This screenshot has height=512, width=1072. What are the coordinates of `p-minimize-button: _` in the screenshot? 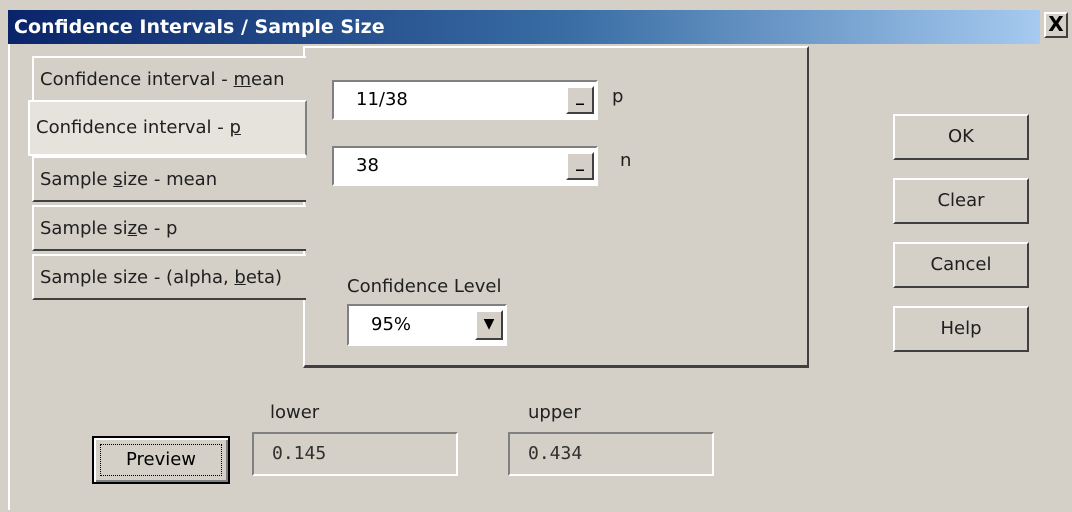 It's located at (580, 100).